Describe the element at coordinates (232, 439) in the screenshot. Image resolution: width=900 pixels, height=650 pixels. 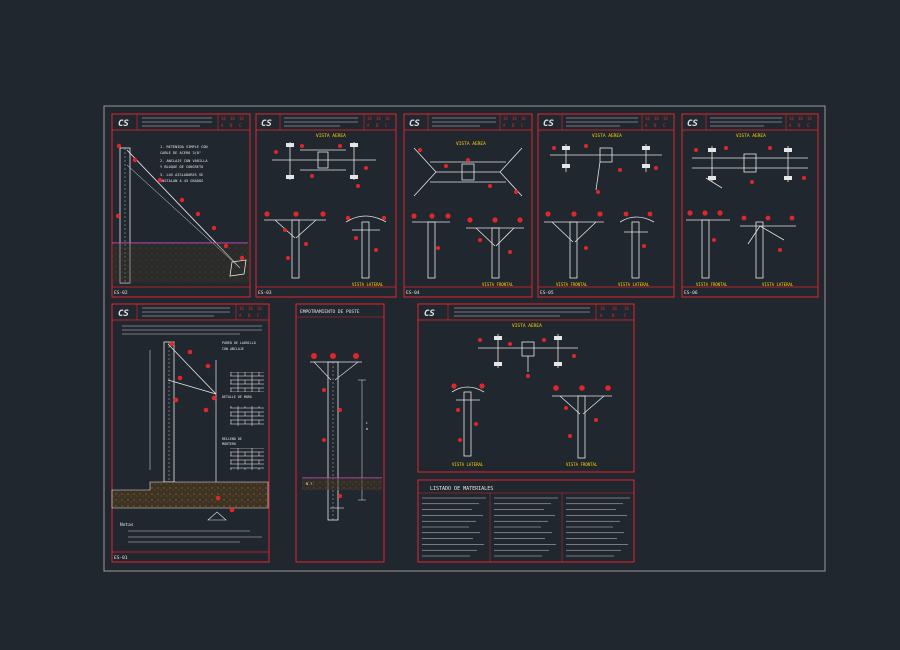
I see `svg-text: RELLENO DE` at that location.